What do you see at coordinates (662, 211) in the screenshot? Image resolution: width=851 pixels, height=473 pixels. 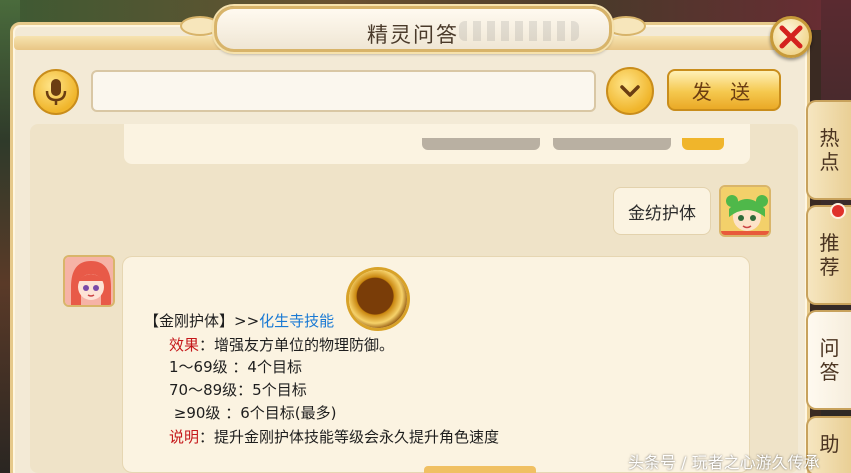 I see `user-message-bubble: 金纺护体` at bounding box center [662, 211].